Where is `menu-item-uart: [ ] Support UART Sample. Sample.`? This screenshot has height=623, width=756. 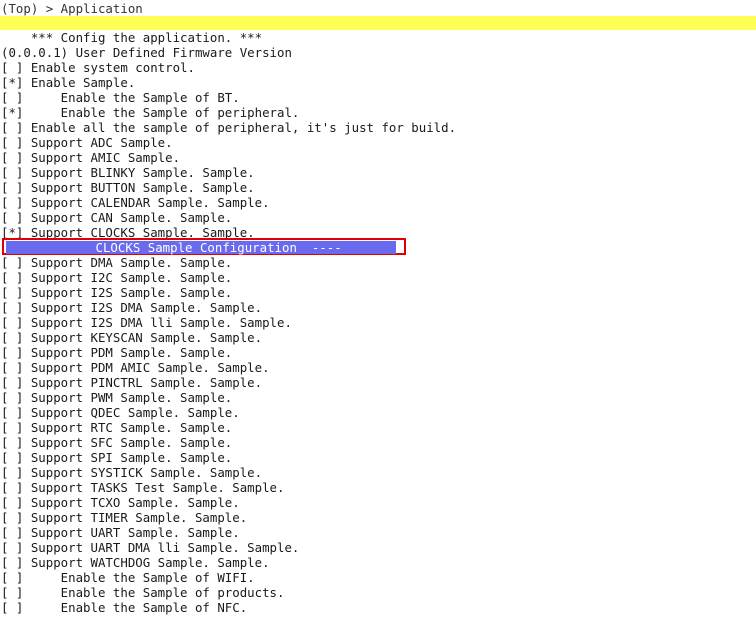
menu-item-uart: [ ] Support UART Sample. Sample. is located at coordinates (120, 532).